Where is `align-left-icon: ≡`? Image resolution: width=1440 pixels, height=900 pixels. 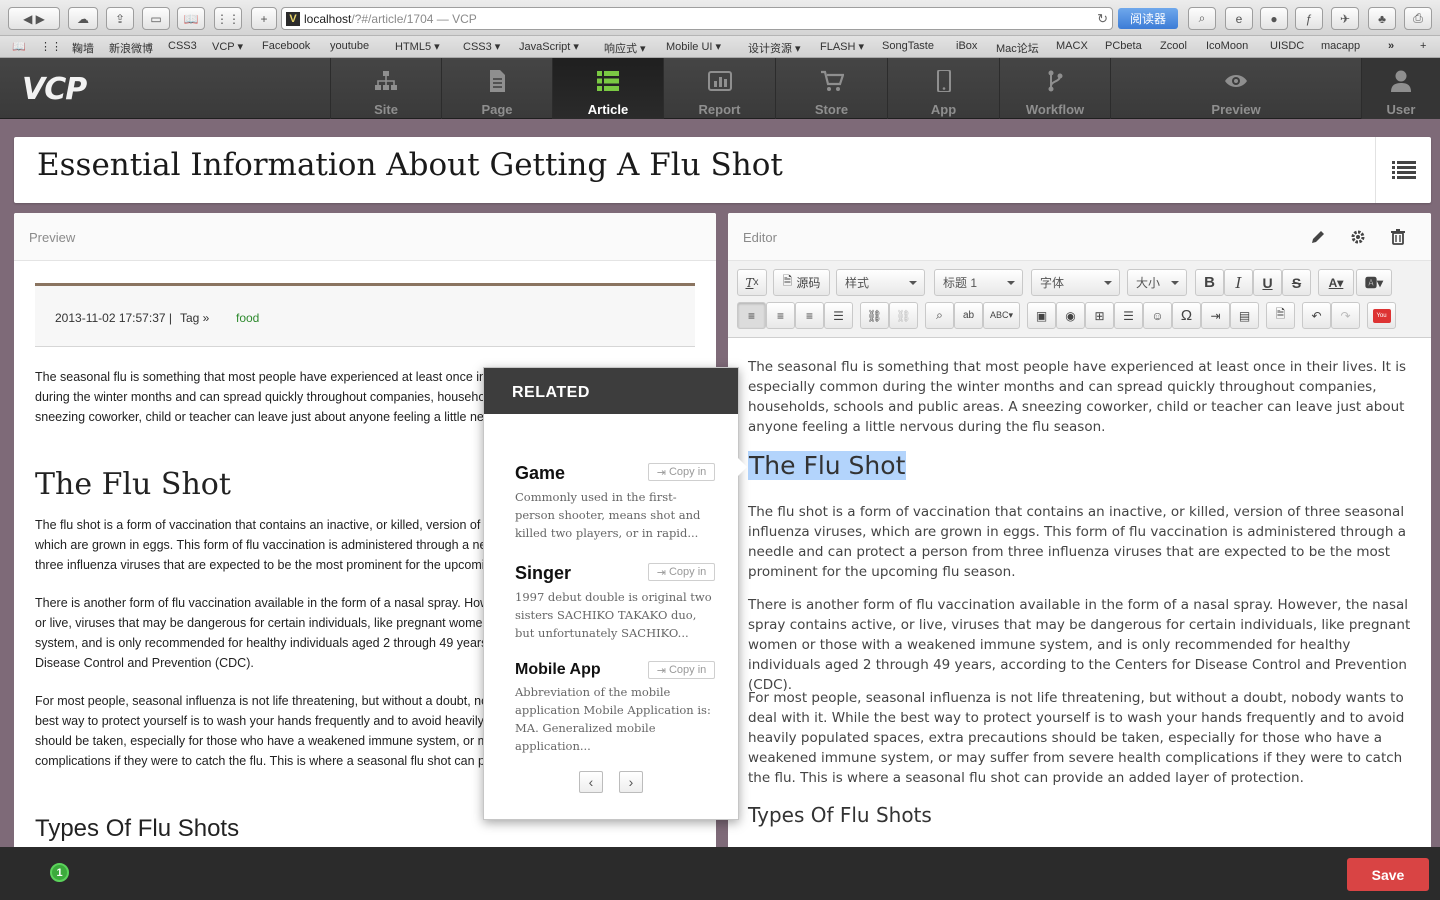
align-left-icon: ≡ is located at coordinates (751, 315).